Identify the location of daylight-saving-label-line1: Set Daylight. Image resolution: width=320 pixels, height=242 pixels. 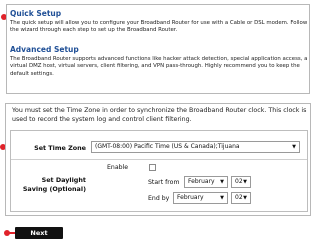
(63, 180).